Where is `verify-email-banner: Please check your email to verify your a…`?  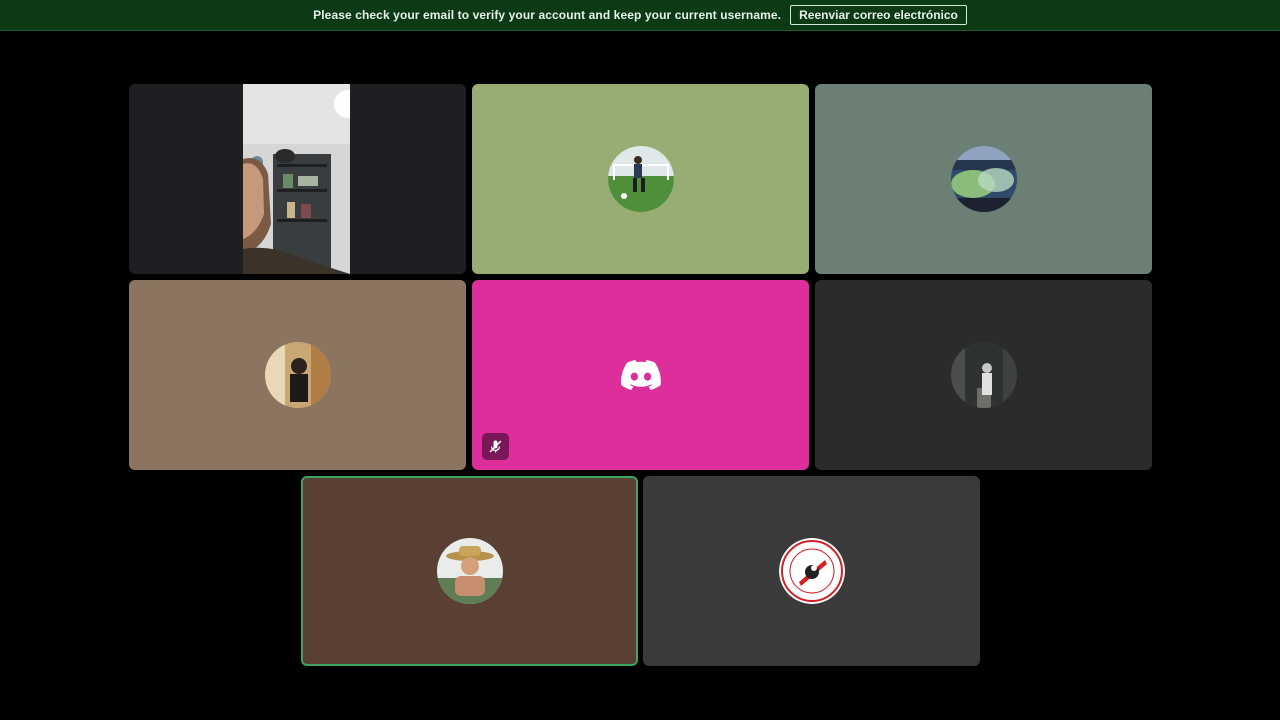 verify-email-banner: Please check your email to verify your a… is located at coordinates (640, 15).